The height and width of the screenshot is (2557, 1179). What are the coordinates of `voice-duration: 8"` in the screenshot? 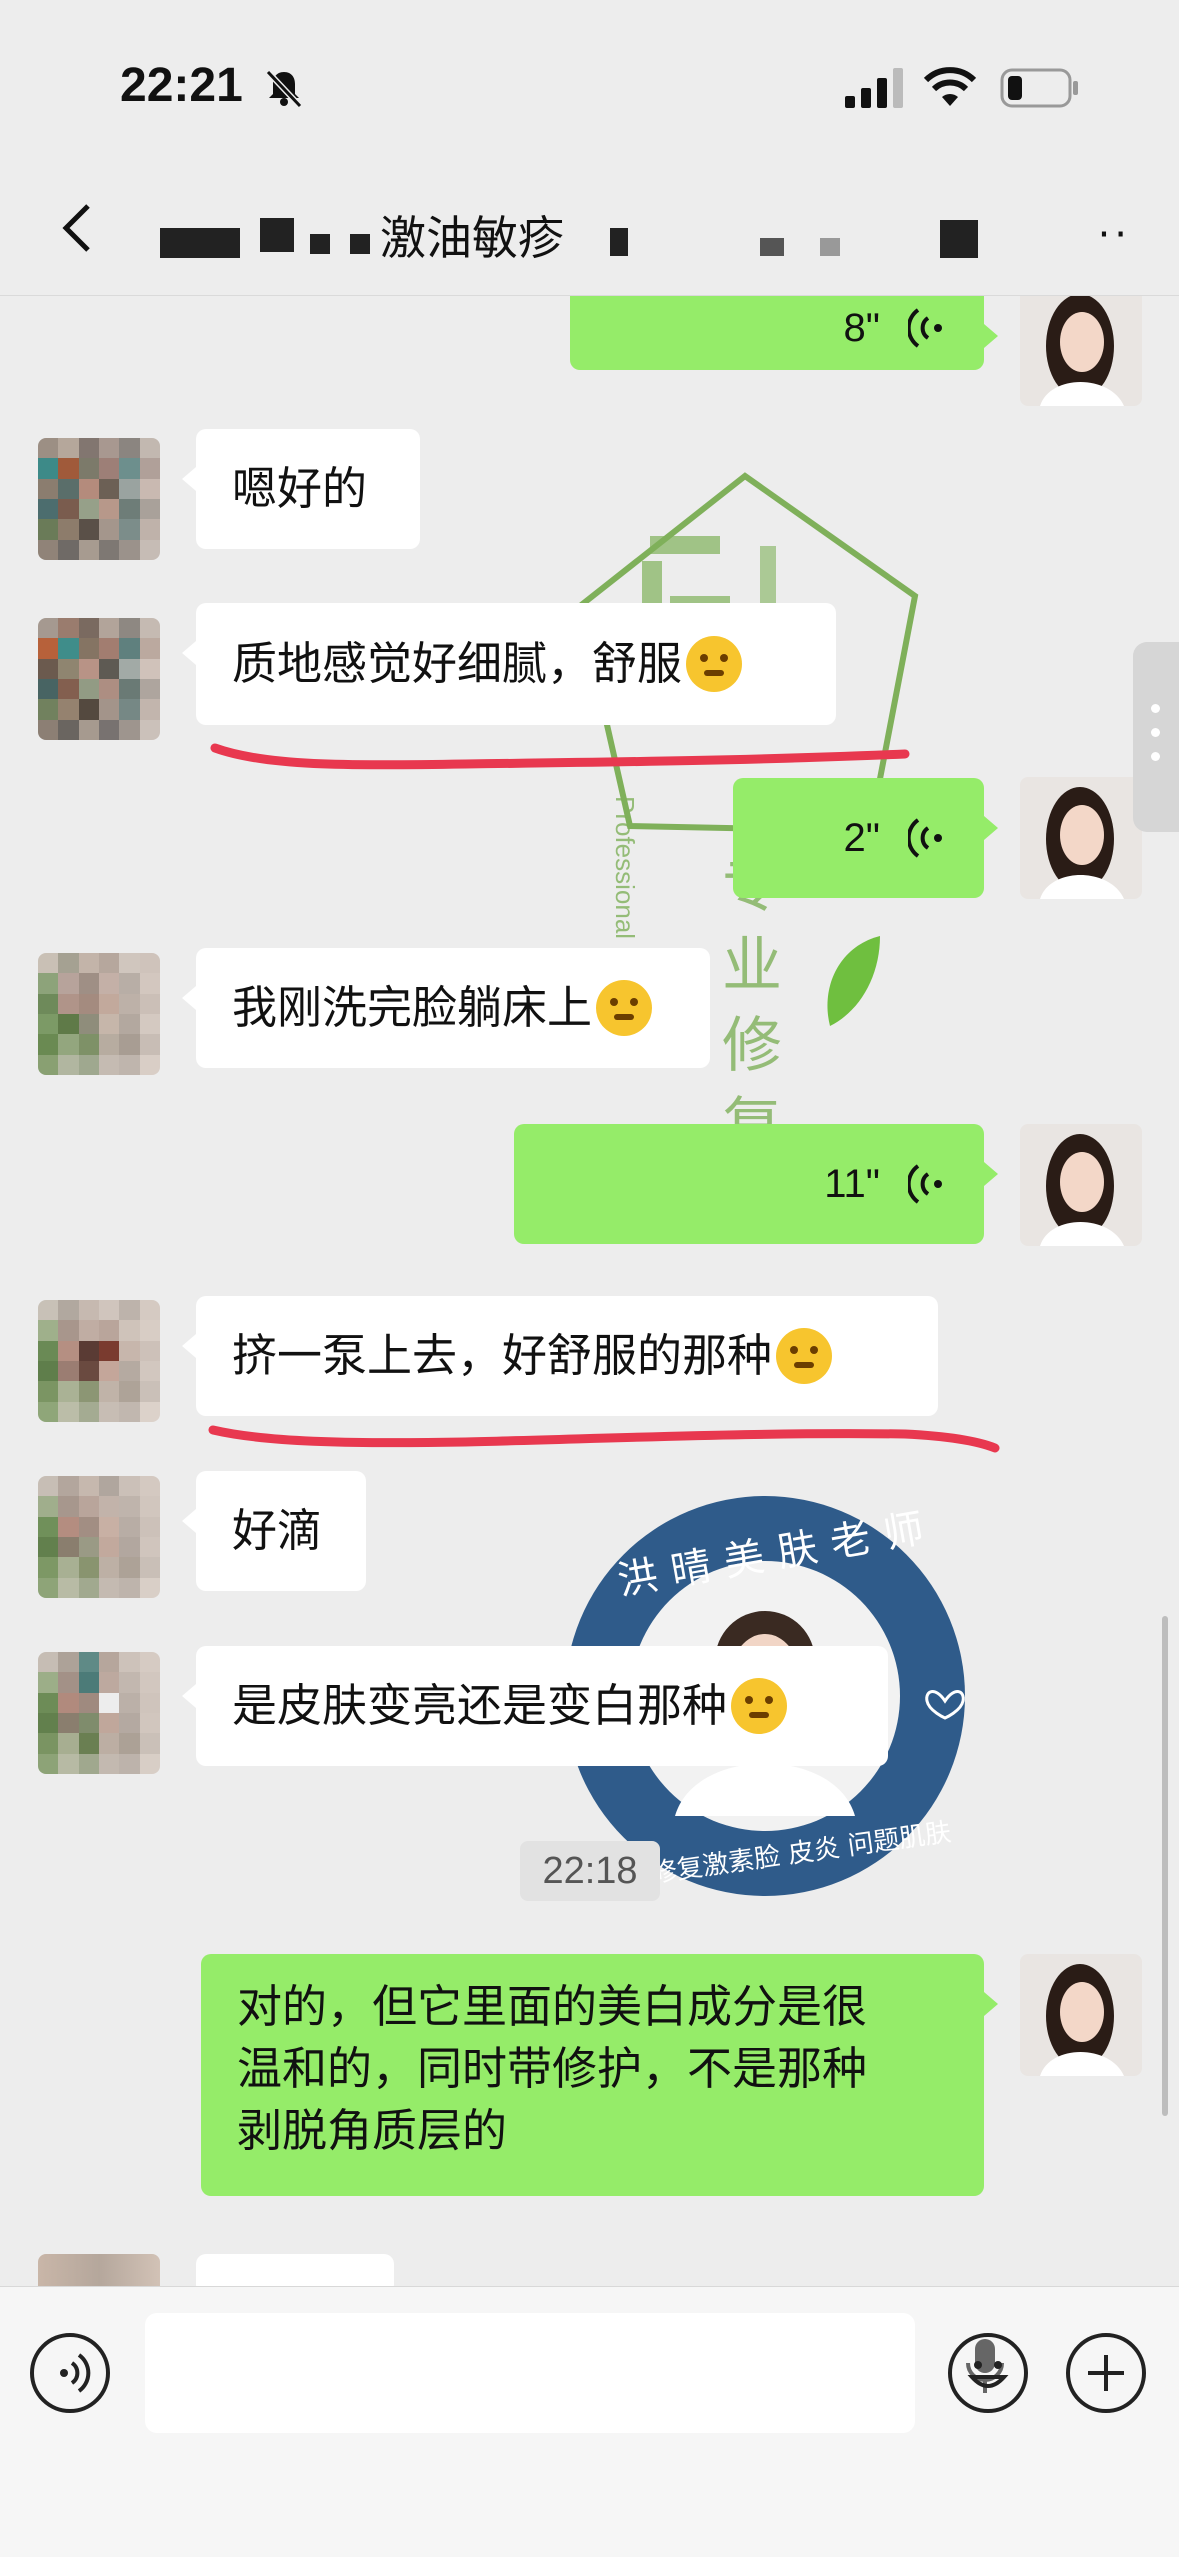 It's located at (861, 328).